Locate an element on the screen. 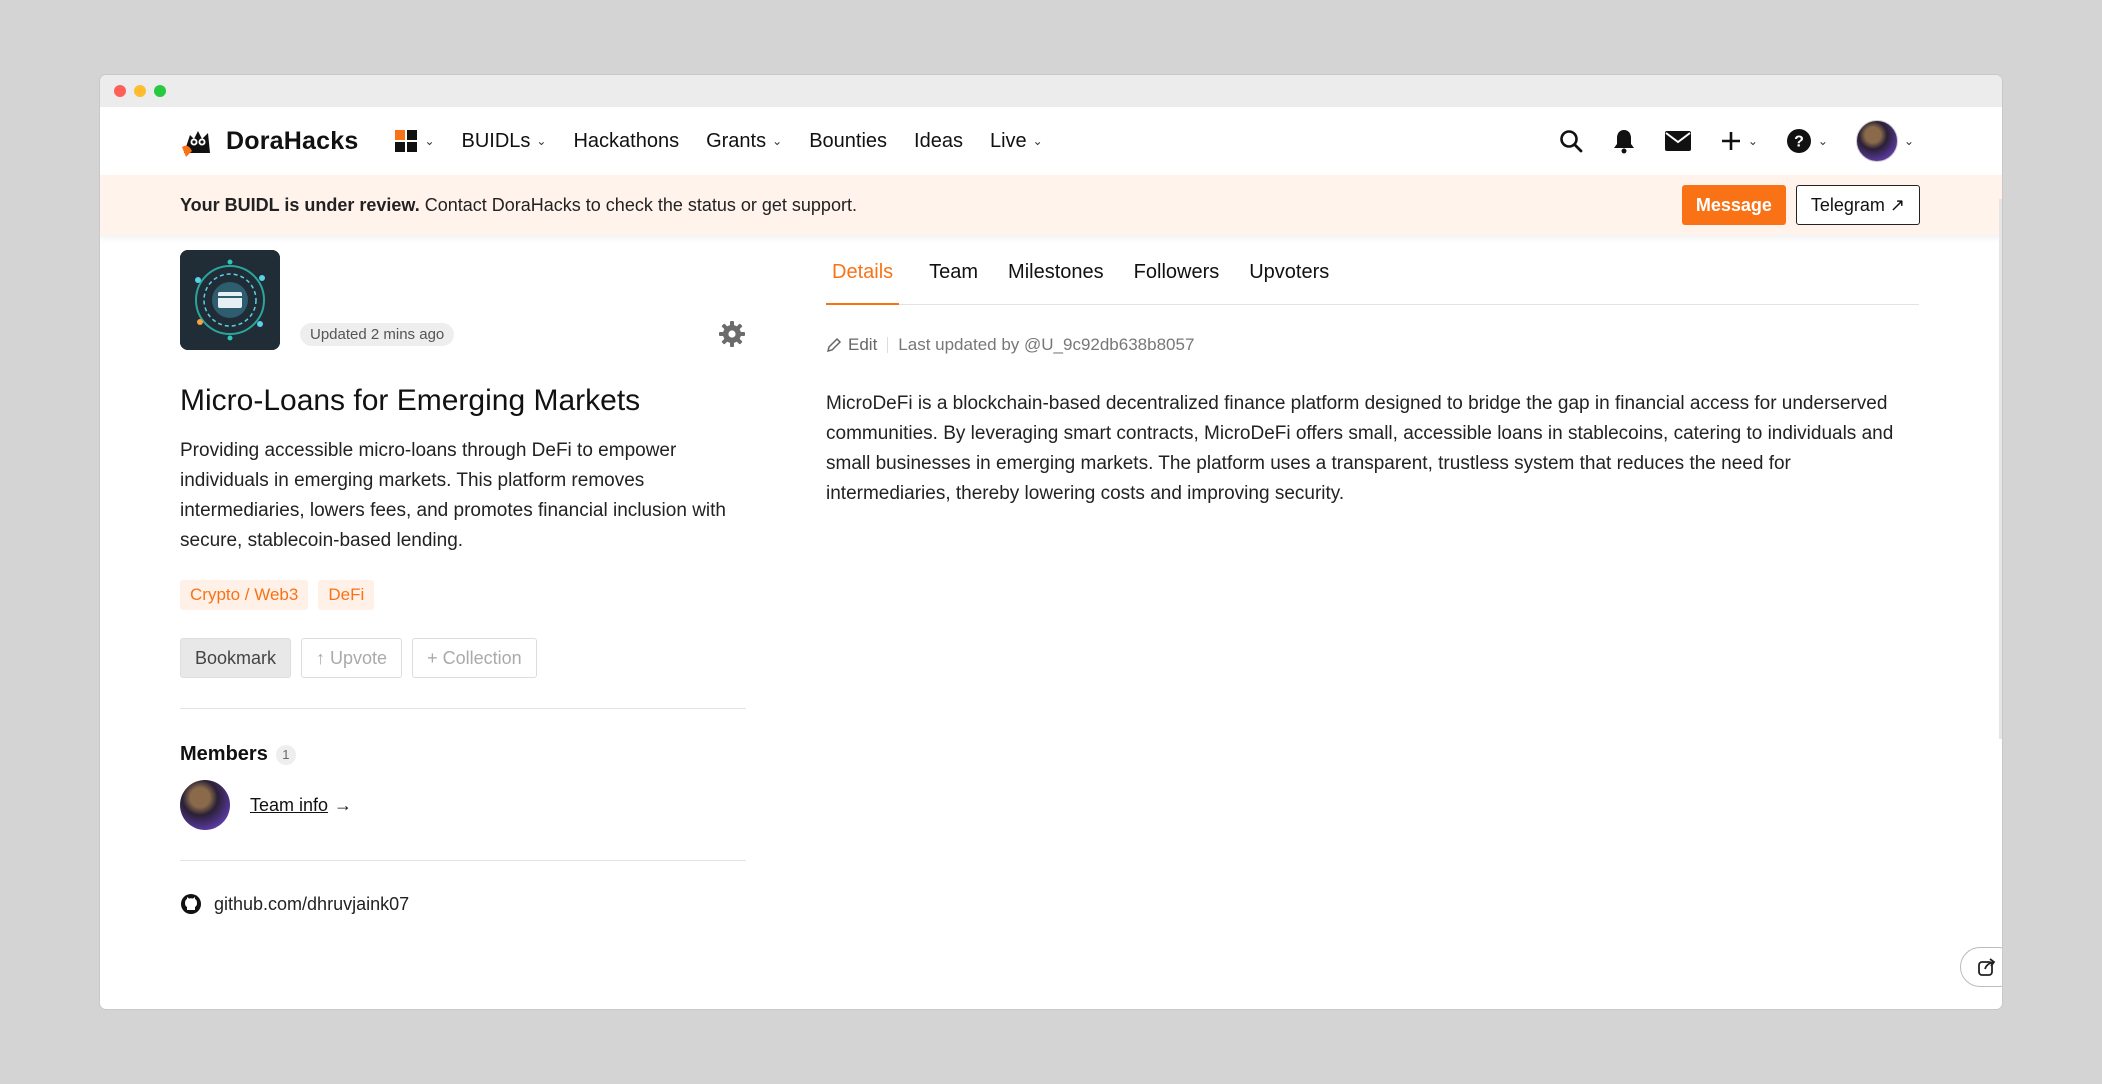 This screenshot has width=2102, height=1084. nav-item-hackathons: Hackathons is located at coordinates (626, 141).